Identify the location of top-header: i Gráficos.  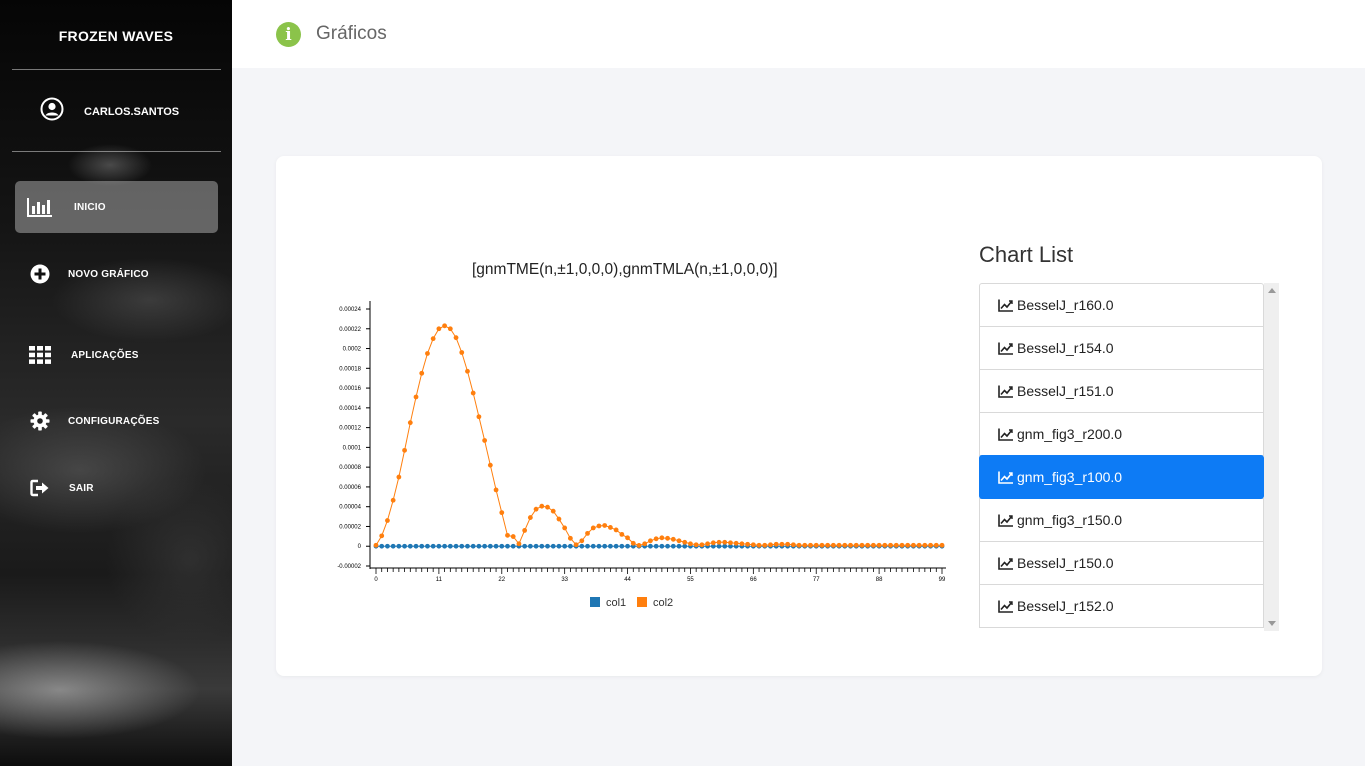
(798, 34).